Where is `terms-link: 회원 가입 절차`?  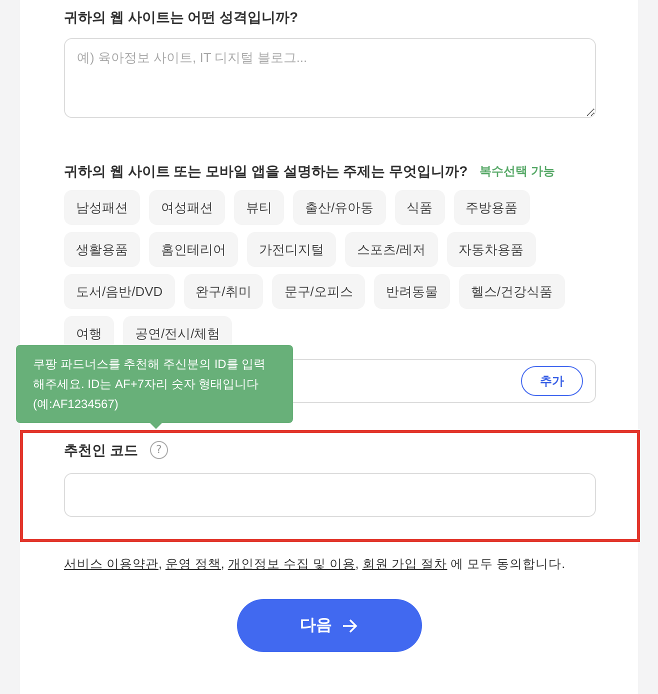 terms-link: 회원 가입 절차 is located at coordinates (405, 564).